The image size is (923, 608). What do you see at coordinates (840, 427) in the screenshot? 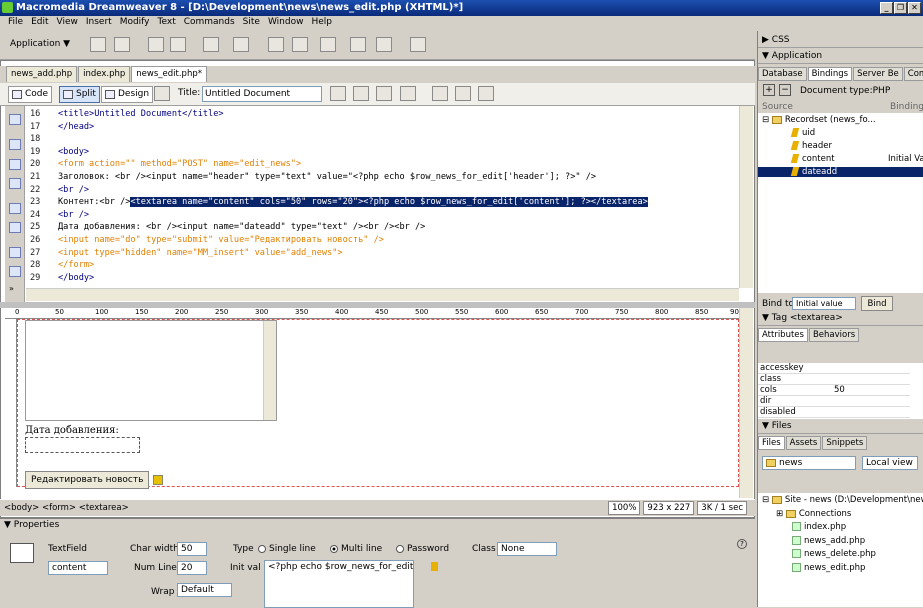
I see `files-panel-header: ▼ Files` at bounding box center [840, 427].